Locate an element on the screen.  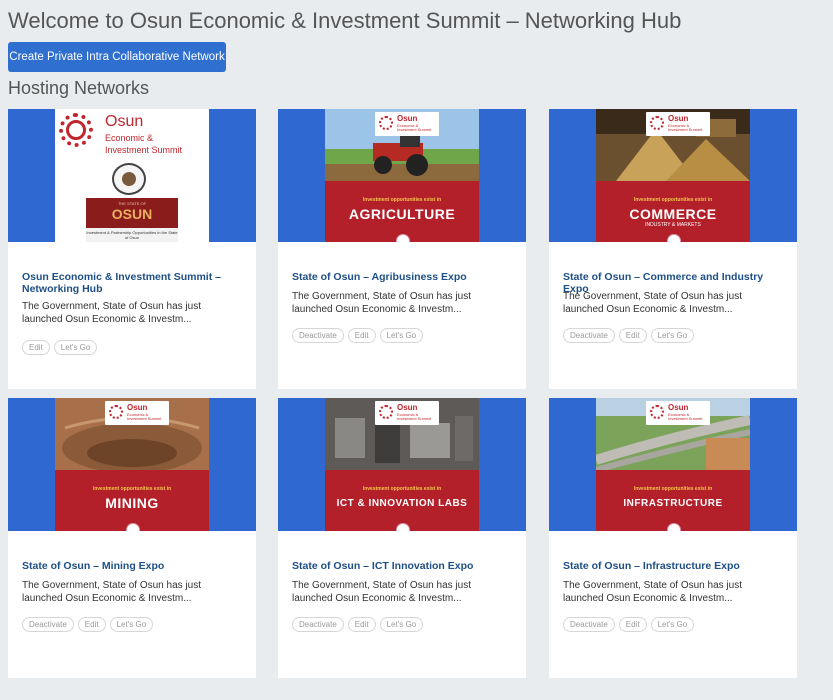
state-seal-icon is located at coordinates (129, 179).